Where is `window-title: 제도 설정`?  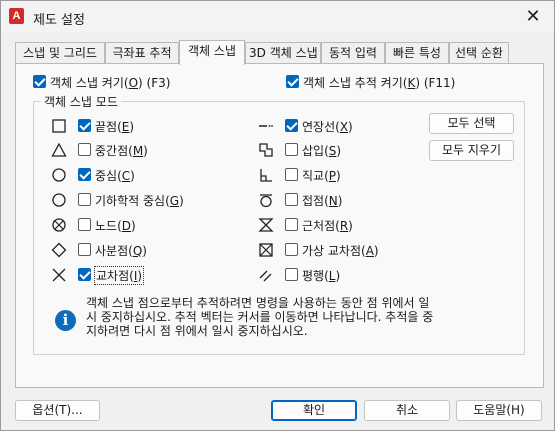 window-title: 제도 설정 is located at coordinates (59, 20).